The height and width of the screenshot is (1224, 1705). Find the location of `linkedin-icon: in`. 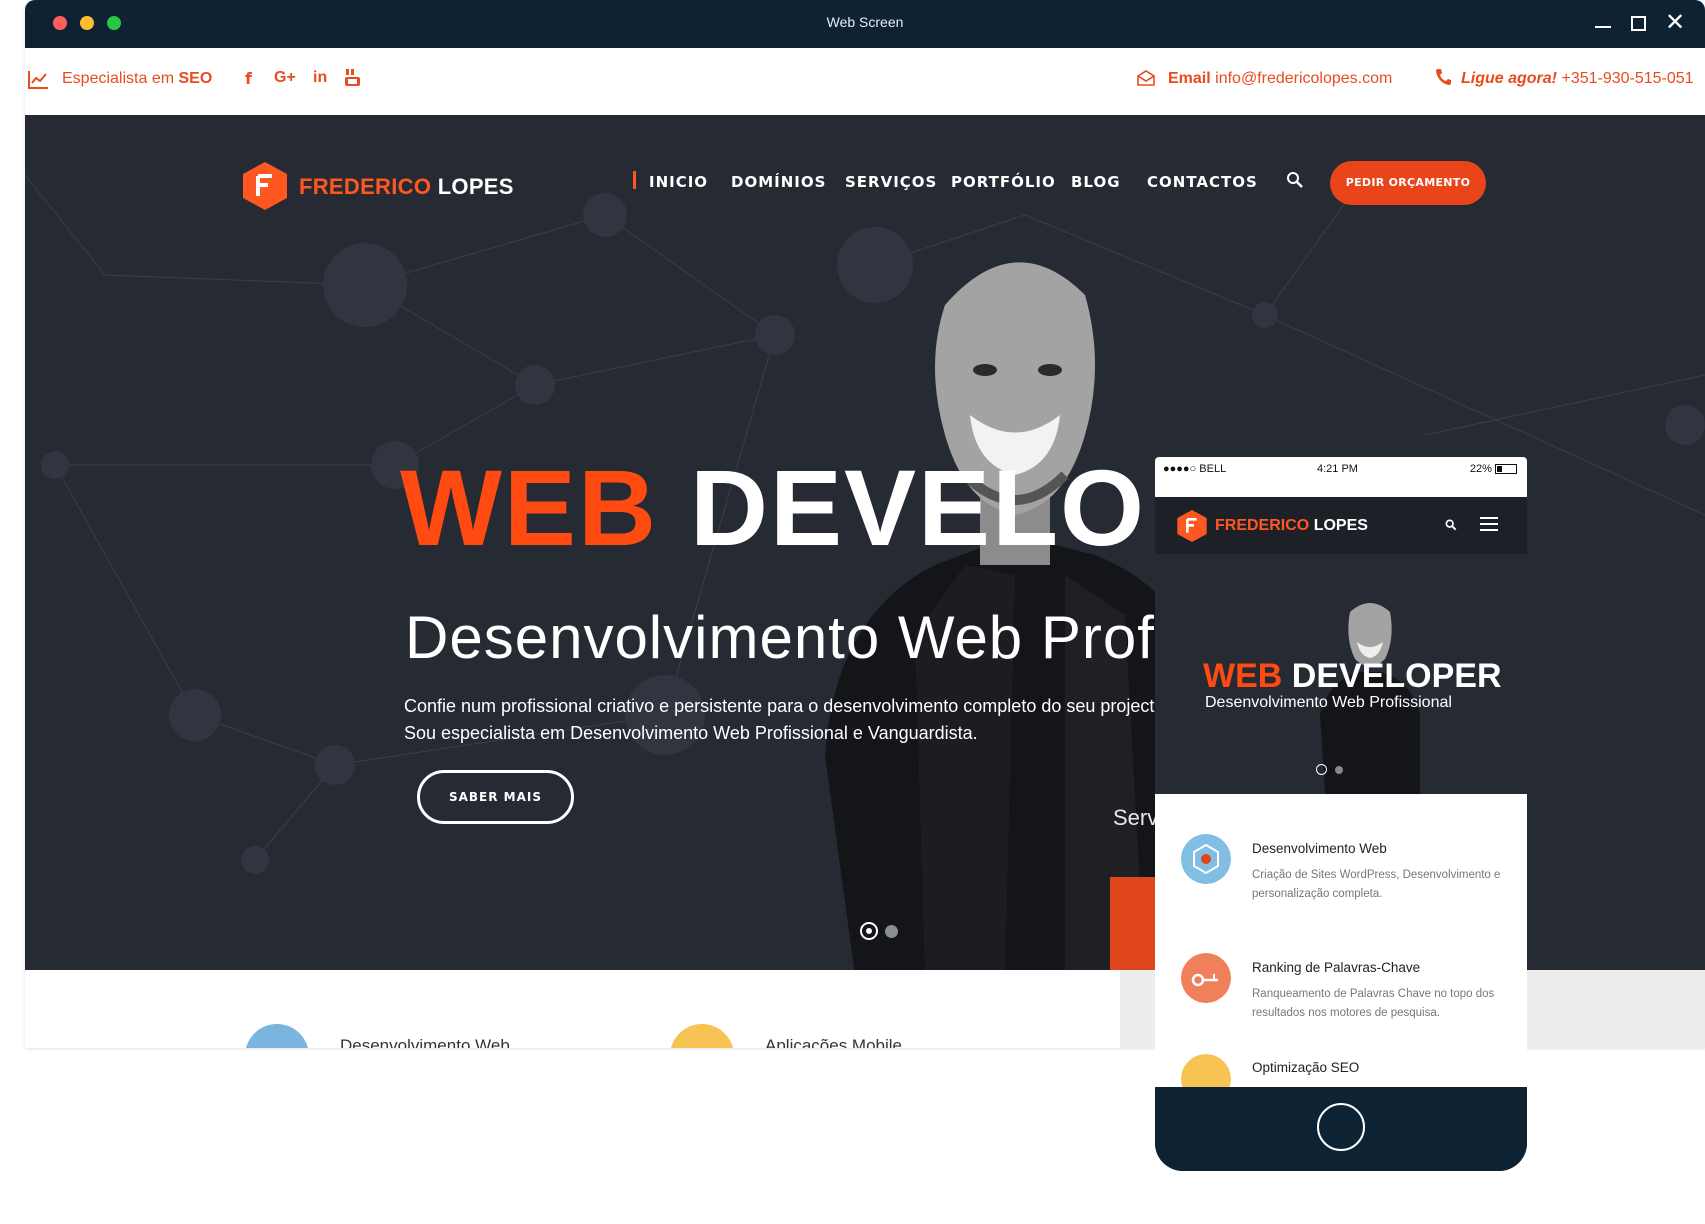

linkedin-icon: in is located at coordinates (320, 78).